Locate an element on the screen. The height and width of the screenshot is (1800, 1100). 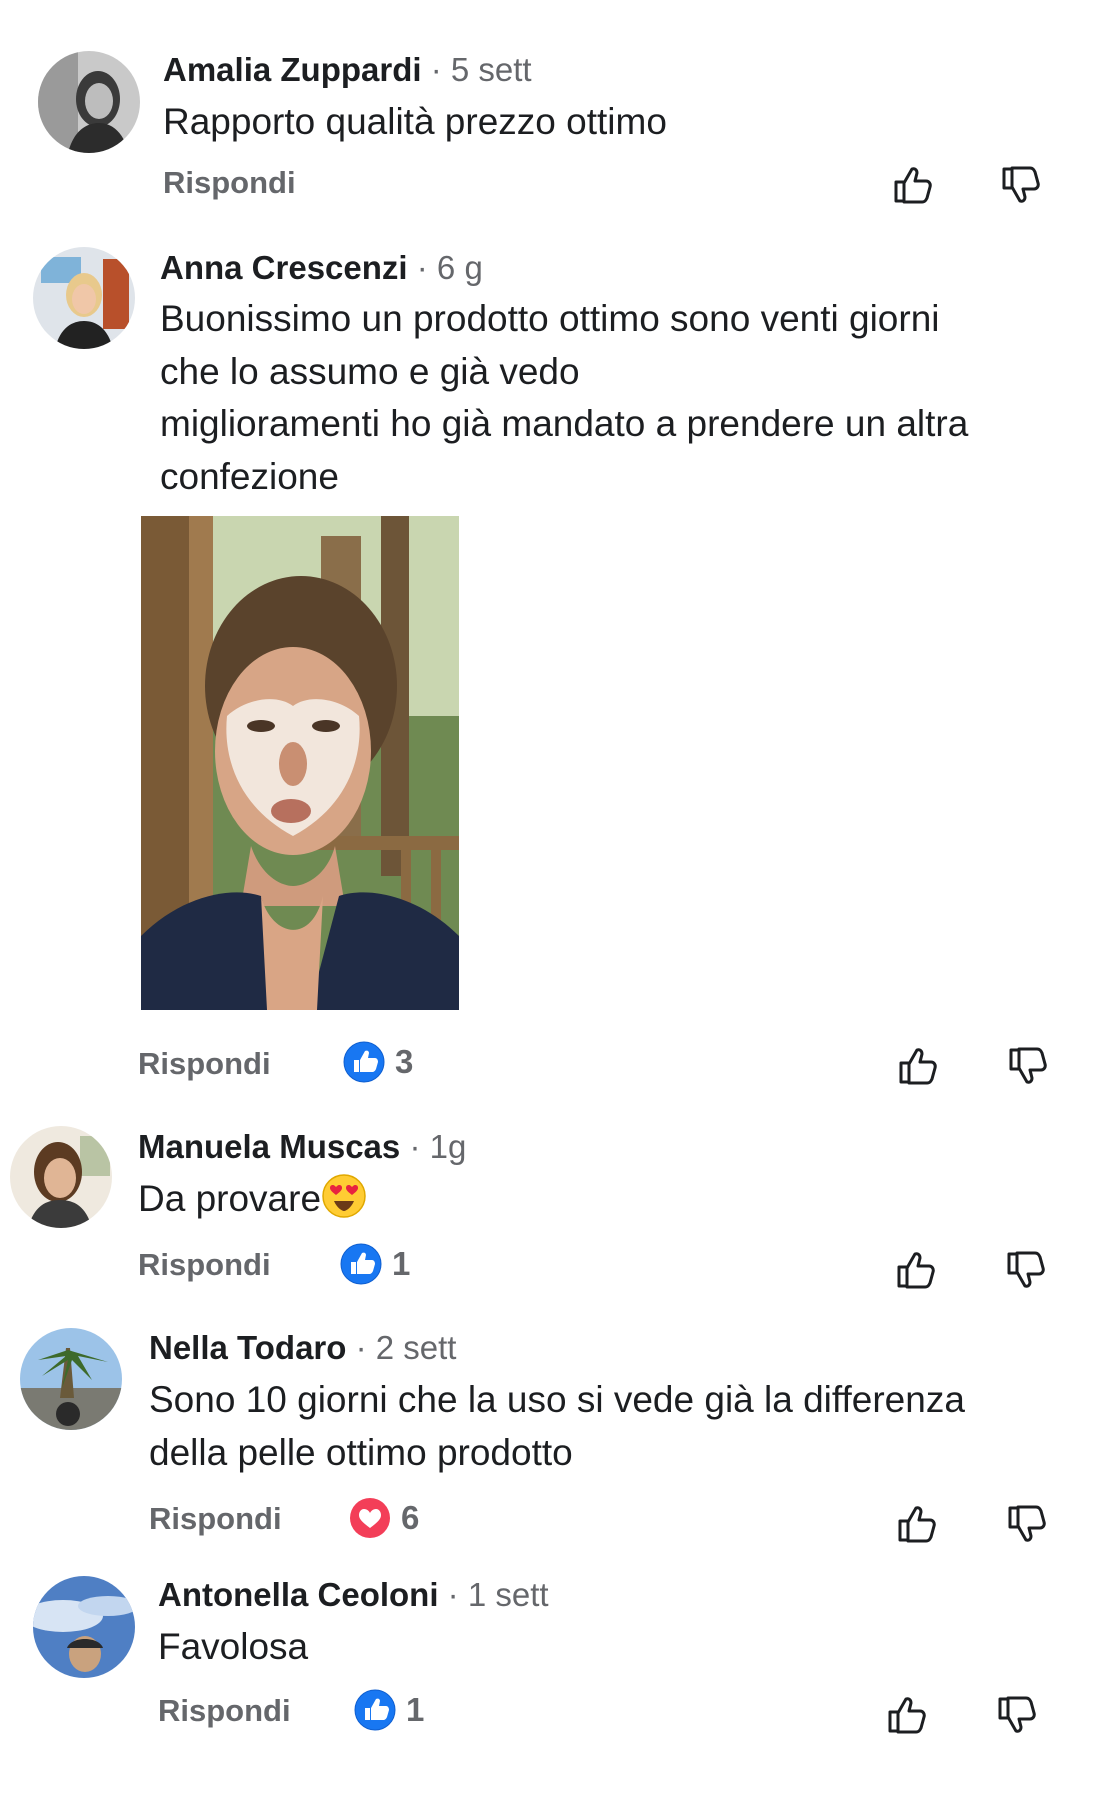
heart-reaction-icon is located at coordinates (370, 1518).